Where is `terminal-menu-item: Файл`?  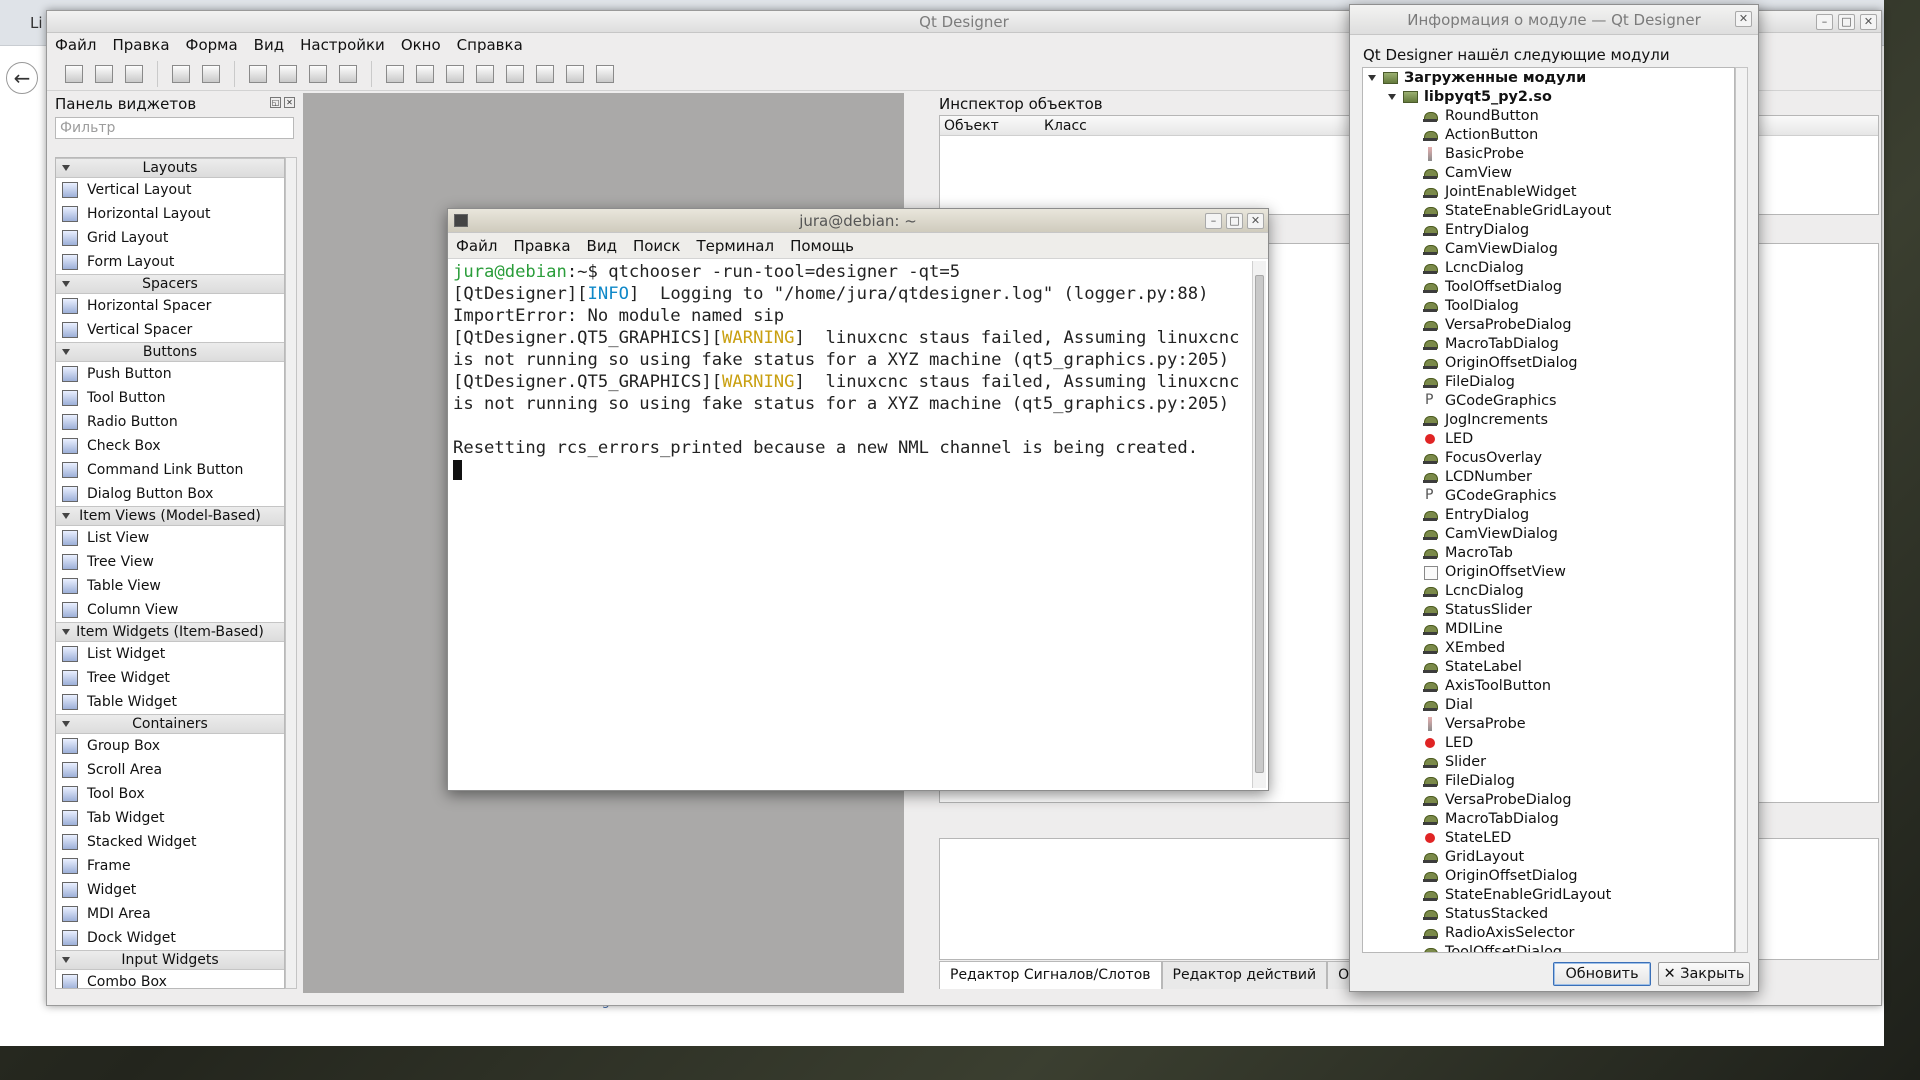 terminal-menu-item: Файл is located at coordinates (476, 246).